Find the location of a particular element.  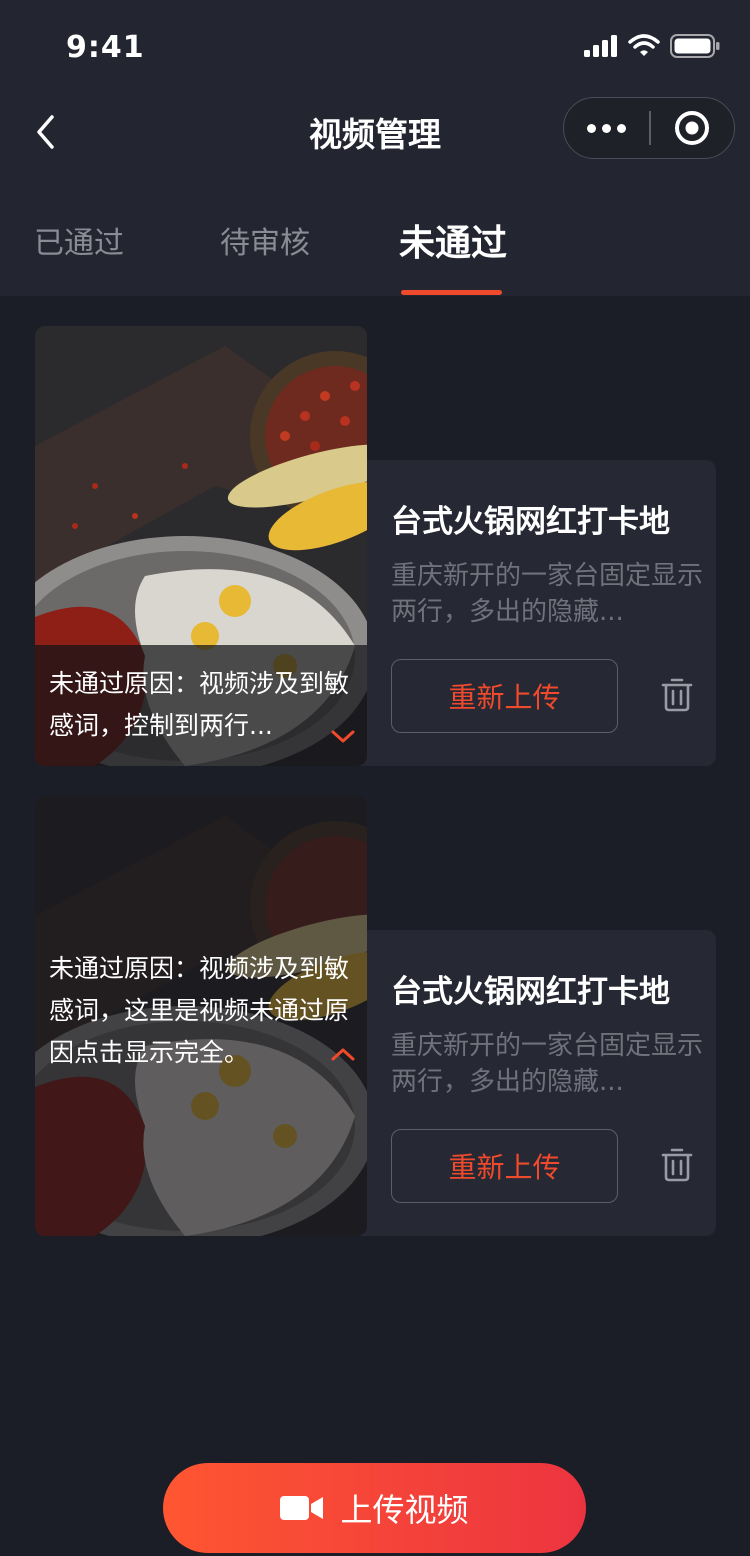

tab-approved: 已通过 is located at coordinates (79, 240).